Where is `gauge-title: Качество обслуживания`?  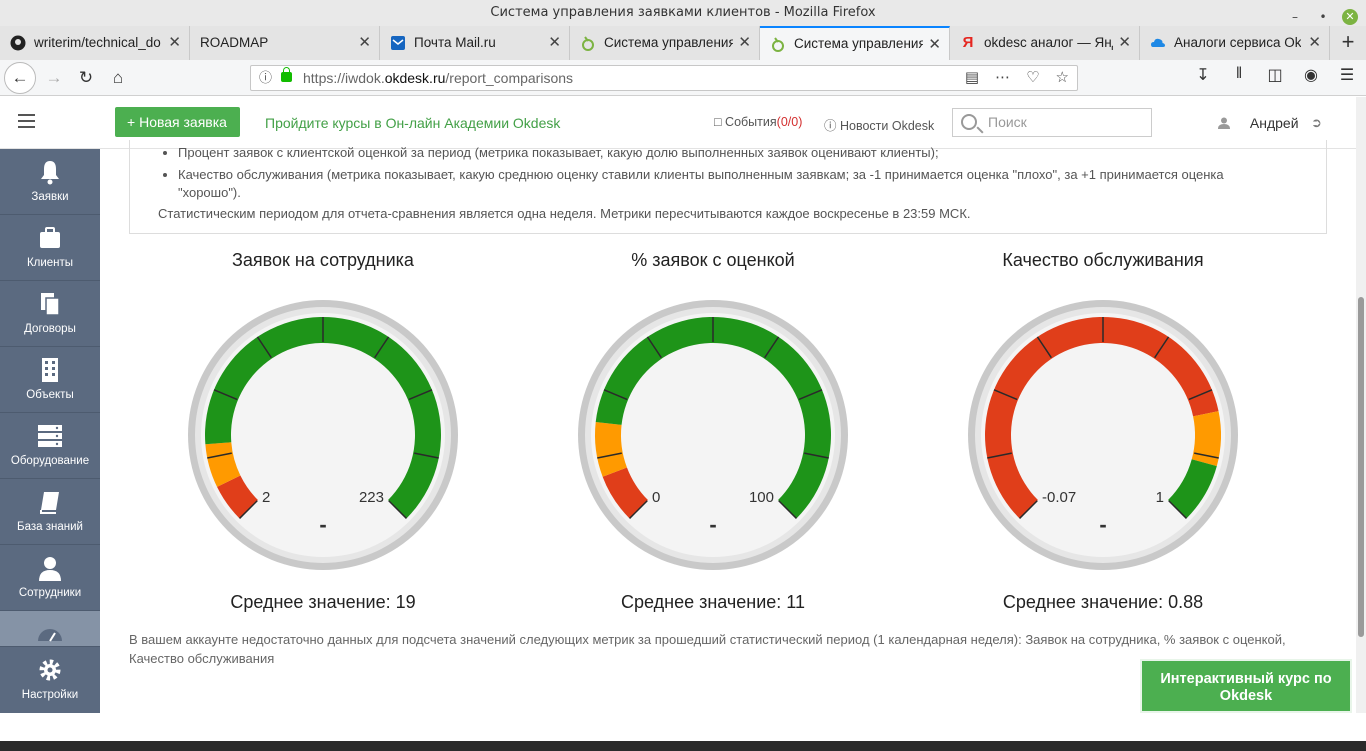
gauge-title: Качество обслуживания is located at coordinates (1103, 260).